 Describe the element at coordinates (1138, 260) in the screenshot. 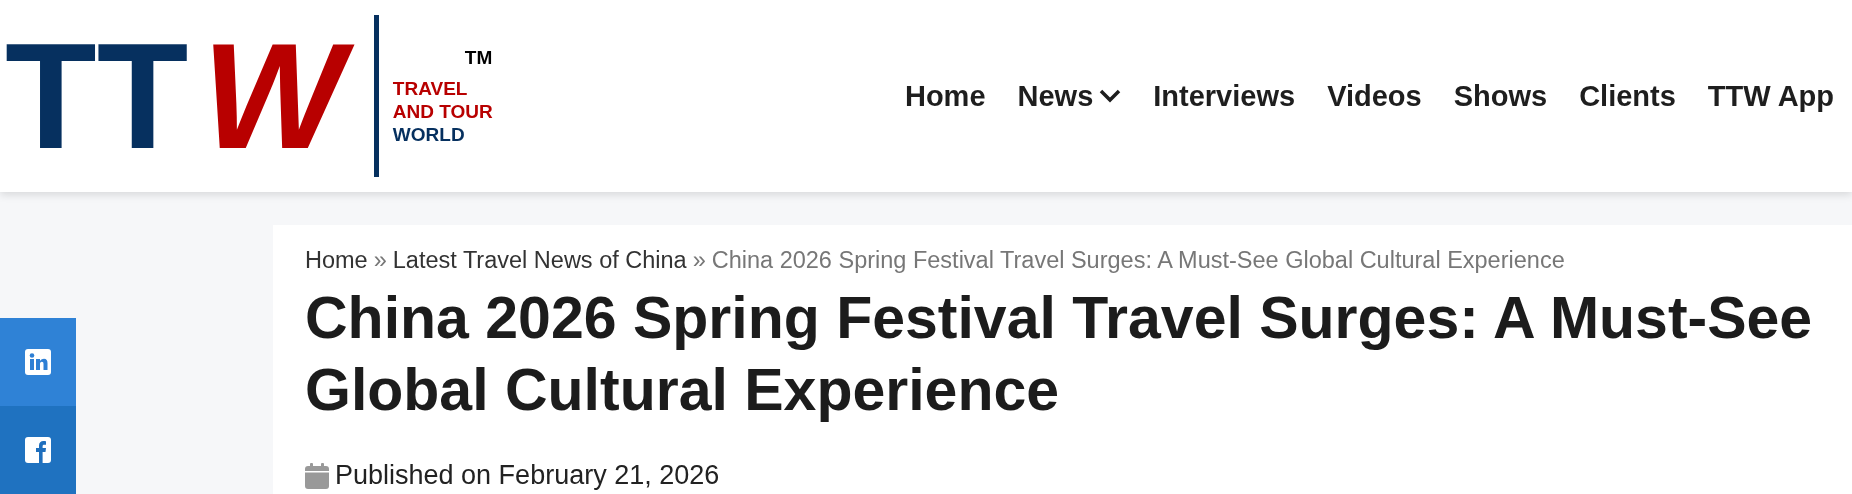

I see `breadcrumb-link: China 2026 Spring Festival Travel Surges: A Must-See Global Cultural Experience` at that location.